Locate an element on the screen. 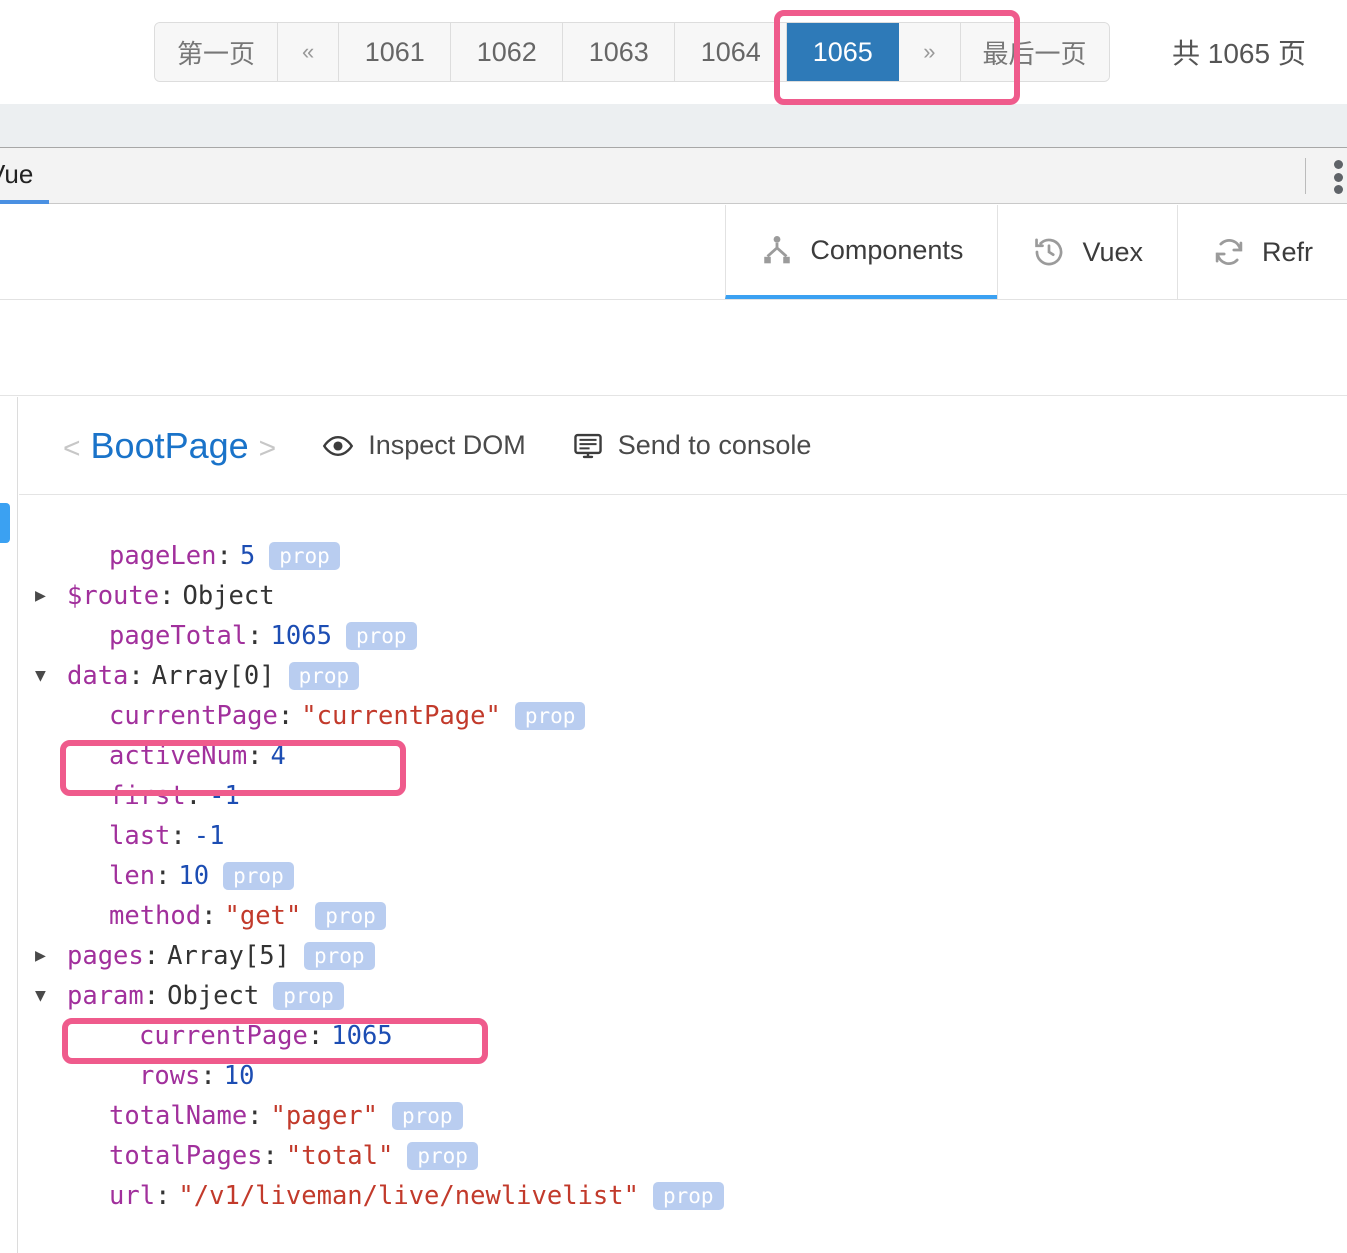  property-key: method is located at coordinates (155, 916).